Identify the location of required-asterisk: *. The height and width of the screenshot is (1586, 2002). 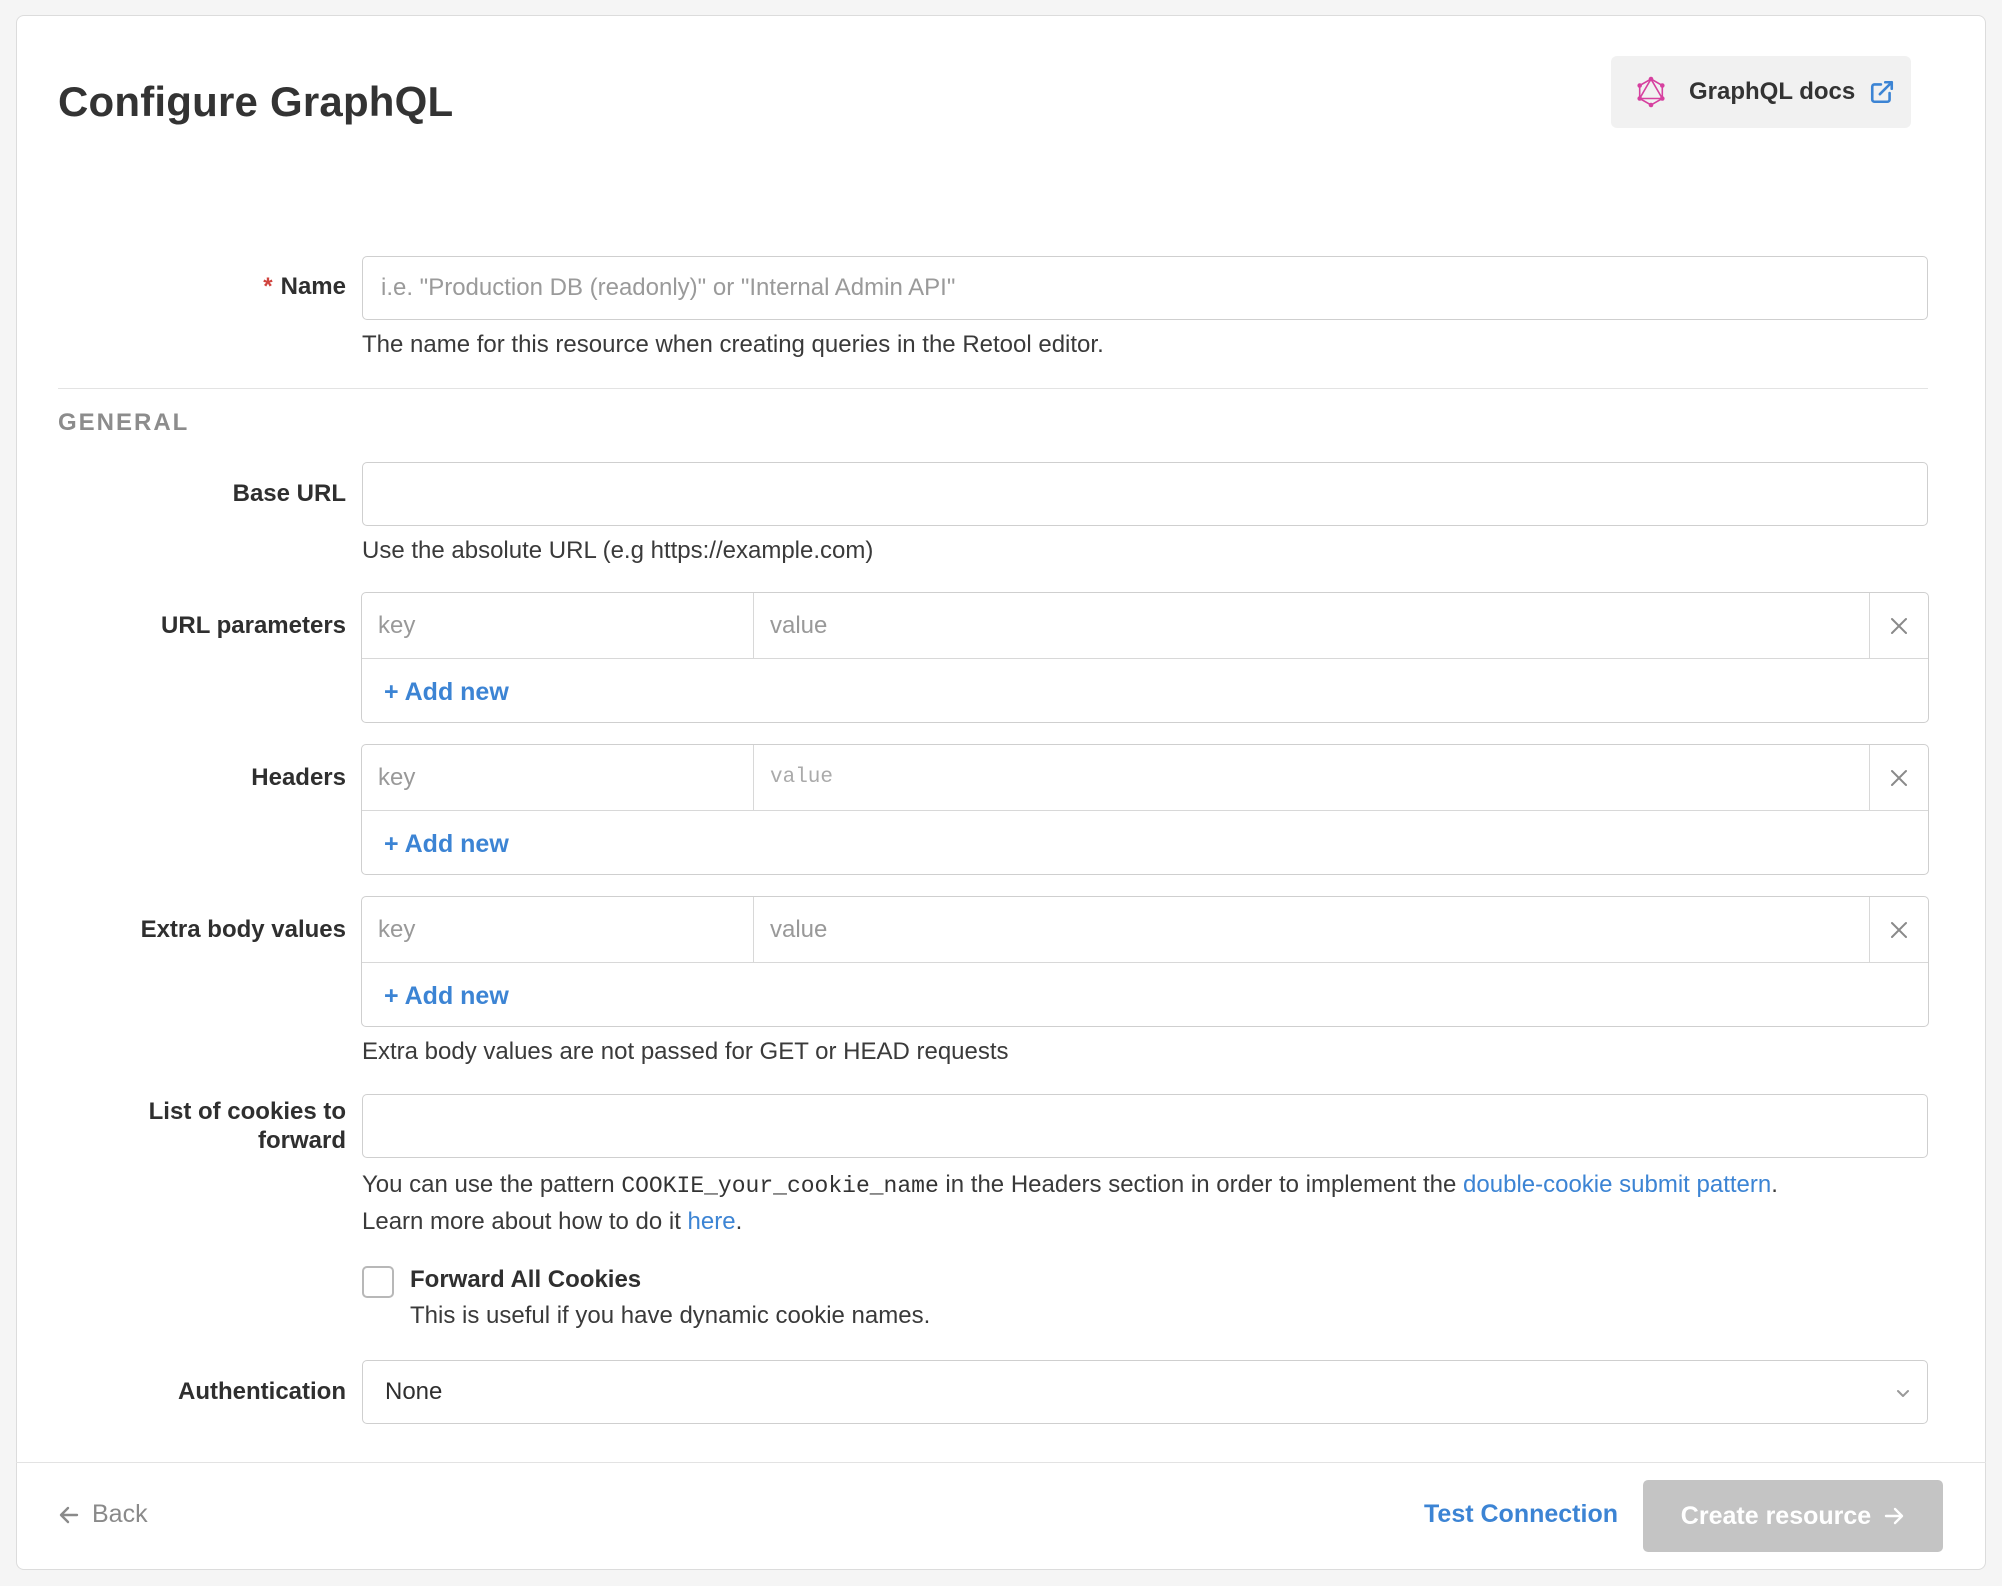
(268, 286).